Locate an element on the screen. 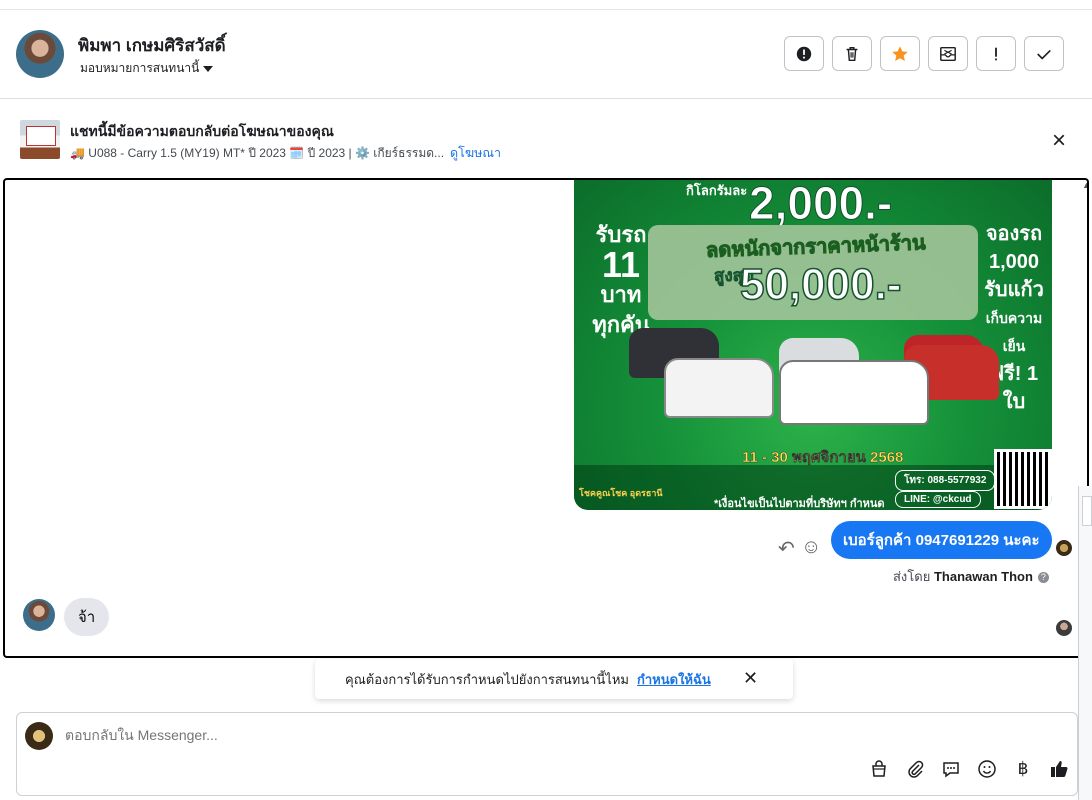 This screenshot has width=1092, height=800. banner-right-line3: รับแก้ว is located at coordinates (1014, 290).